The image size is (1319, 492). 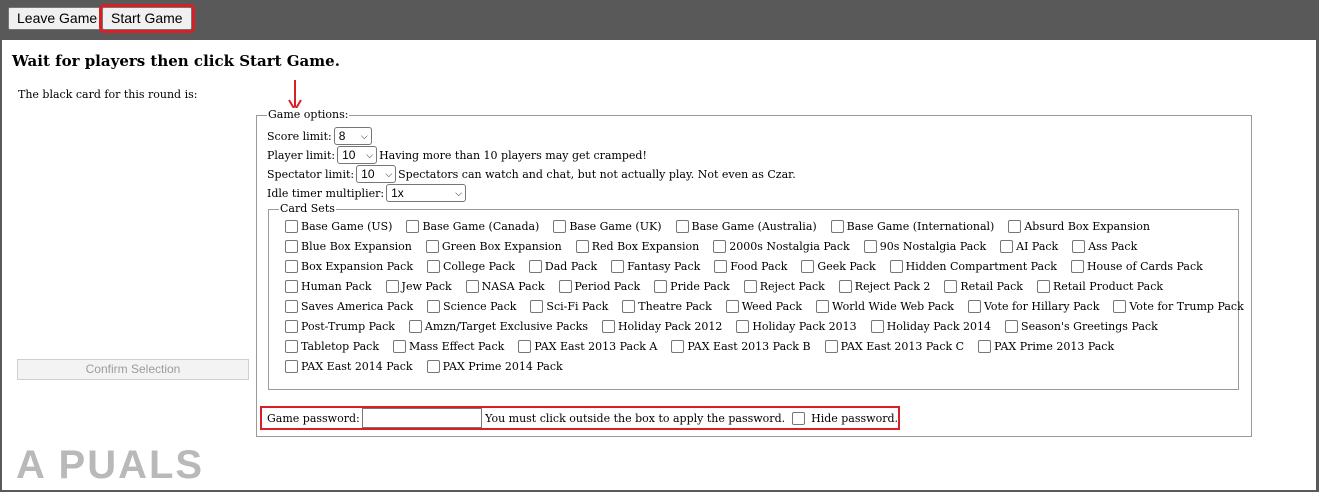 I want to click on leave-game-button: Leave Game, so click(x=57, y=18).